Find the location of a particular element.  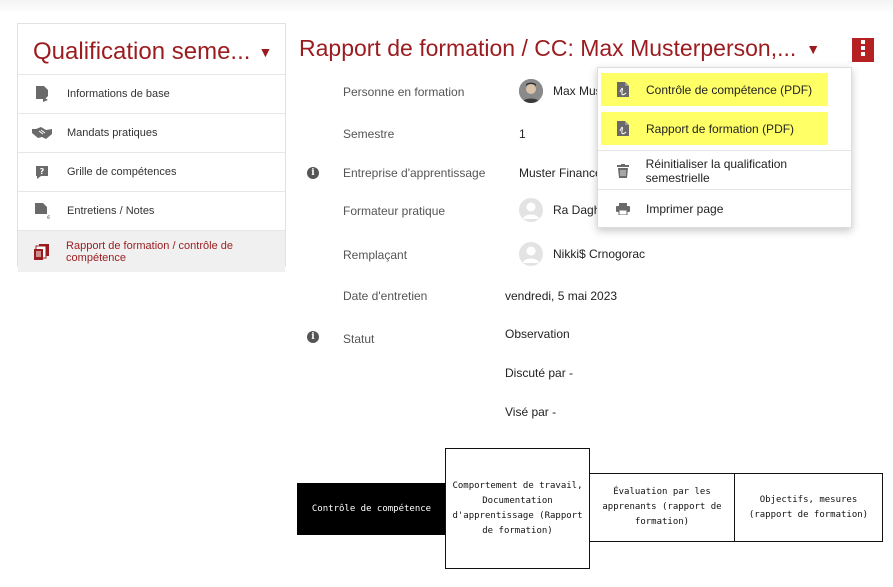

sidebar-item-label: Informations de base is located at coordinates (118, 94).